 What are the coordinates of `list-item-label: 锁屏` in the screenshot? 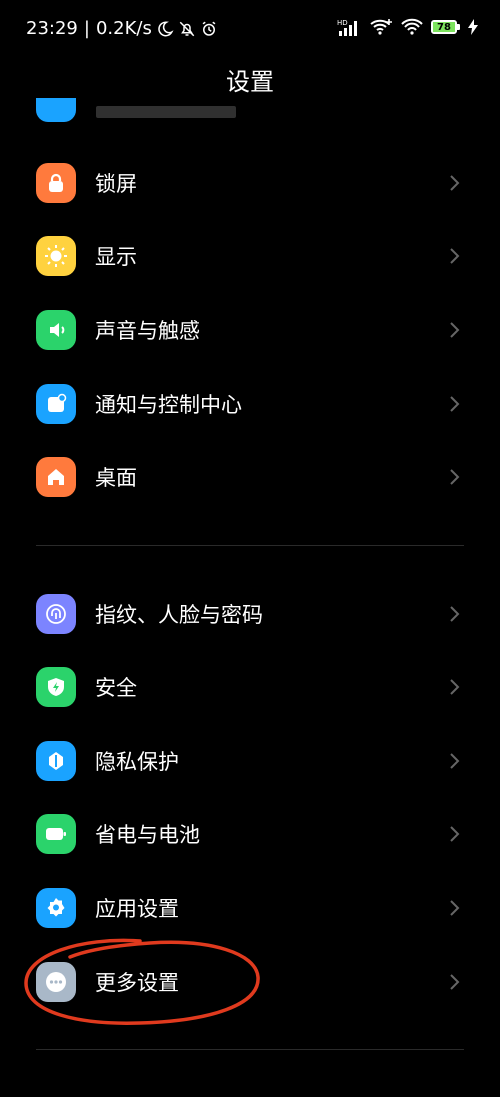 It's located at (116, 184).